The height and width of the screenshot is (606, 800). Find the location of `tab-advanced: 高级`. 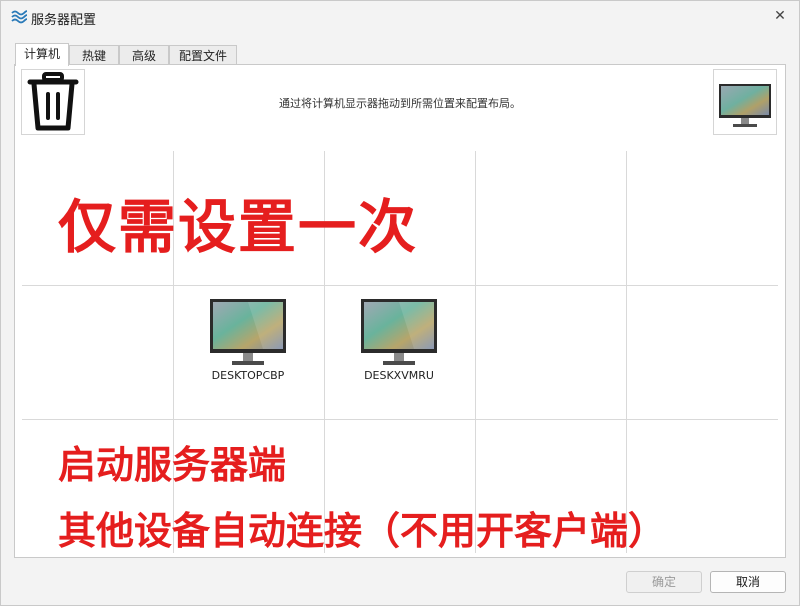

tab-advanced: 高级 is located at coordinates (144, 55).